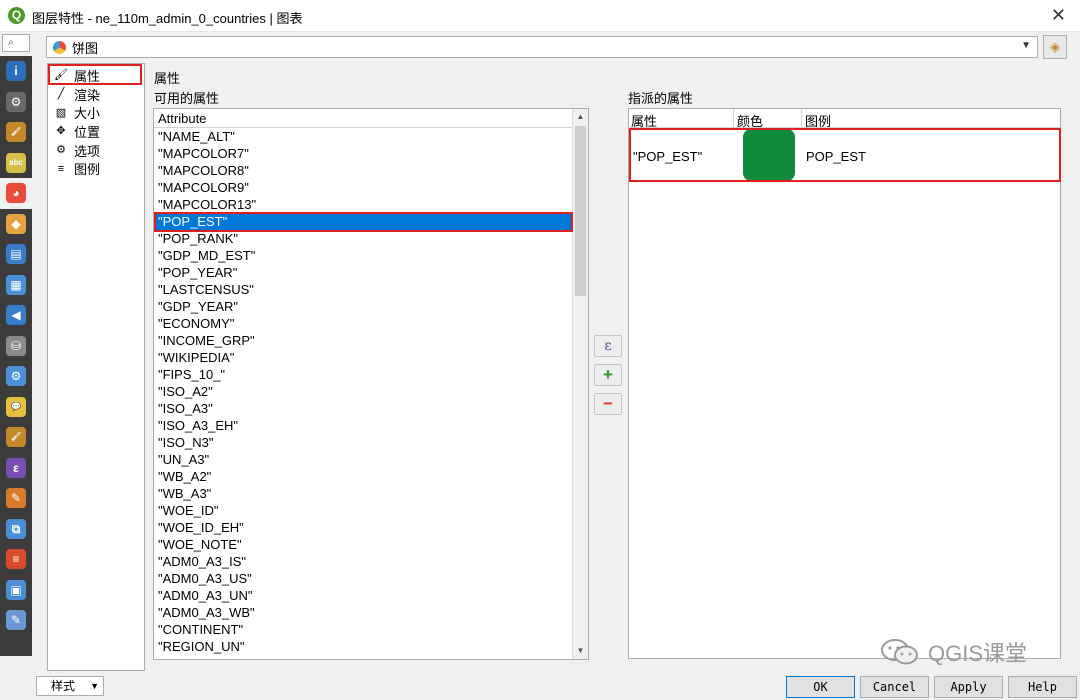 The width and height of the screenshot is (1080, 700). Describe the element at coordinates (16, 102) in the screenshot. I see `sidebar-item-source: ⚙` at that location.